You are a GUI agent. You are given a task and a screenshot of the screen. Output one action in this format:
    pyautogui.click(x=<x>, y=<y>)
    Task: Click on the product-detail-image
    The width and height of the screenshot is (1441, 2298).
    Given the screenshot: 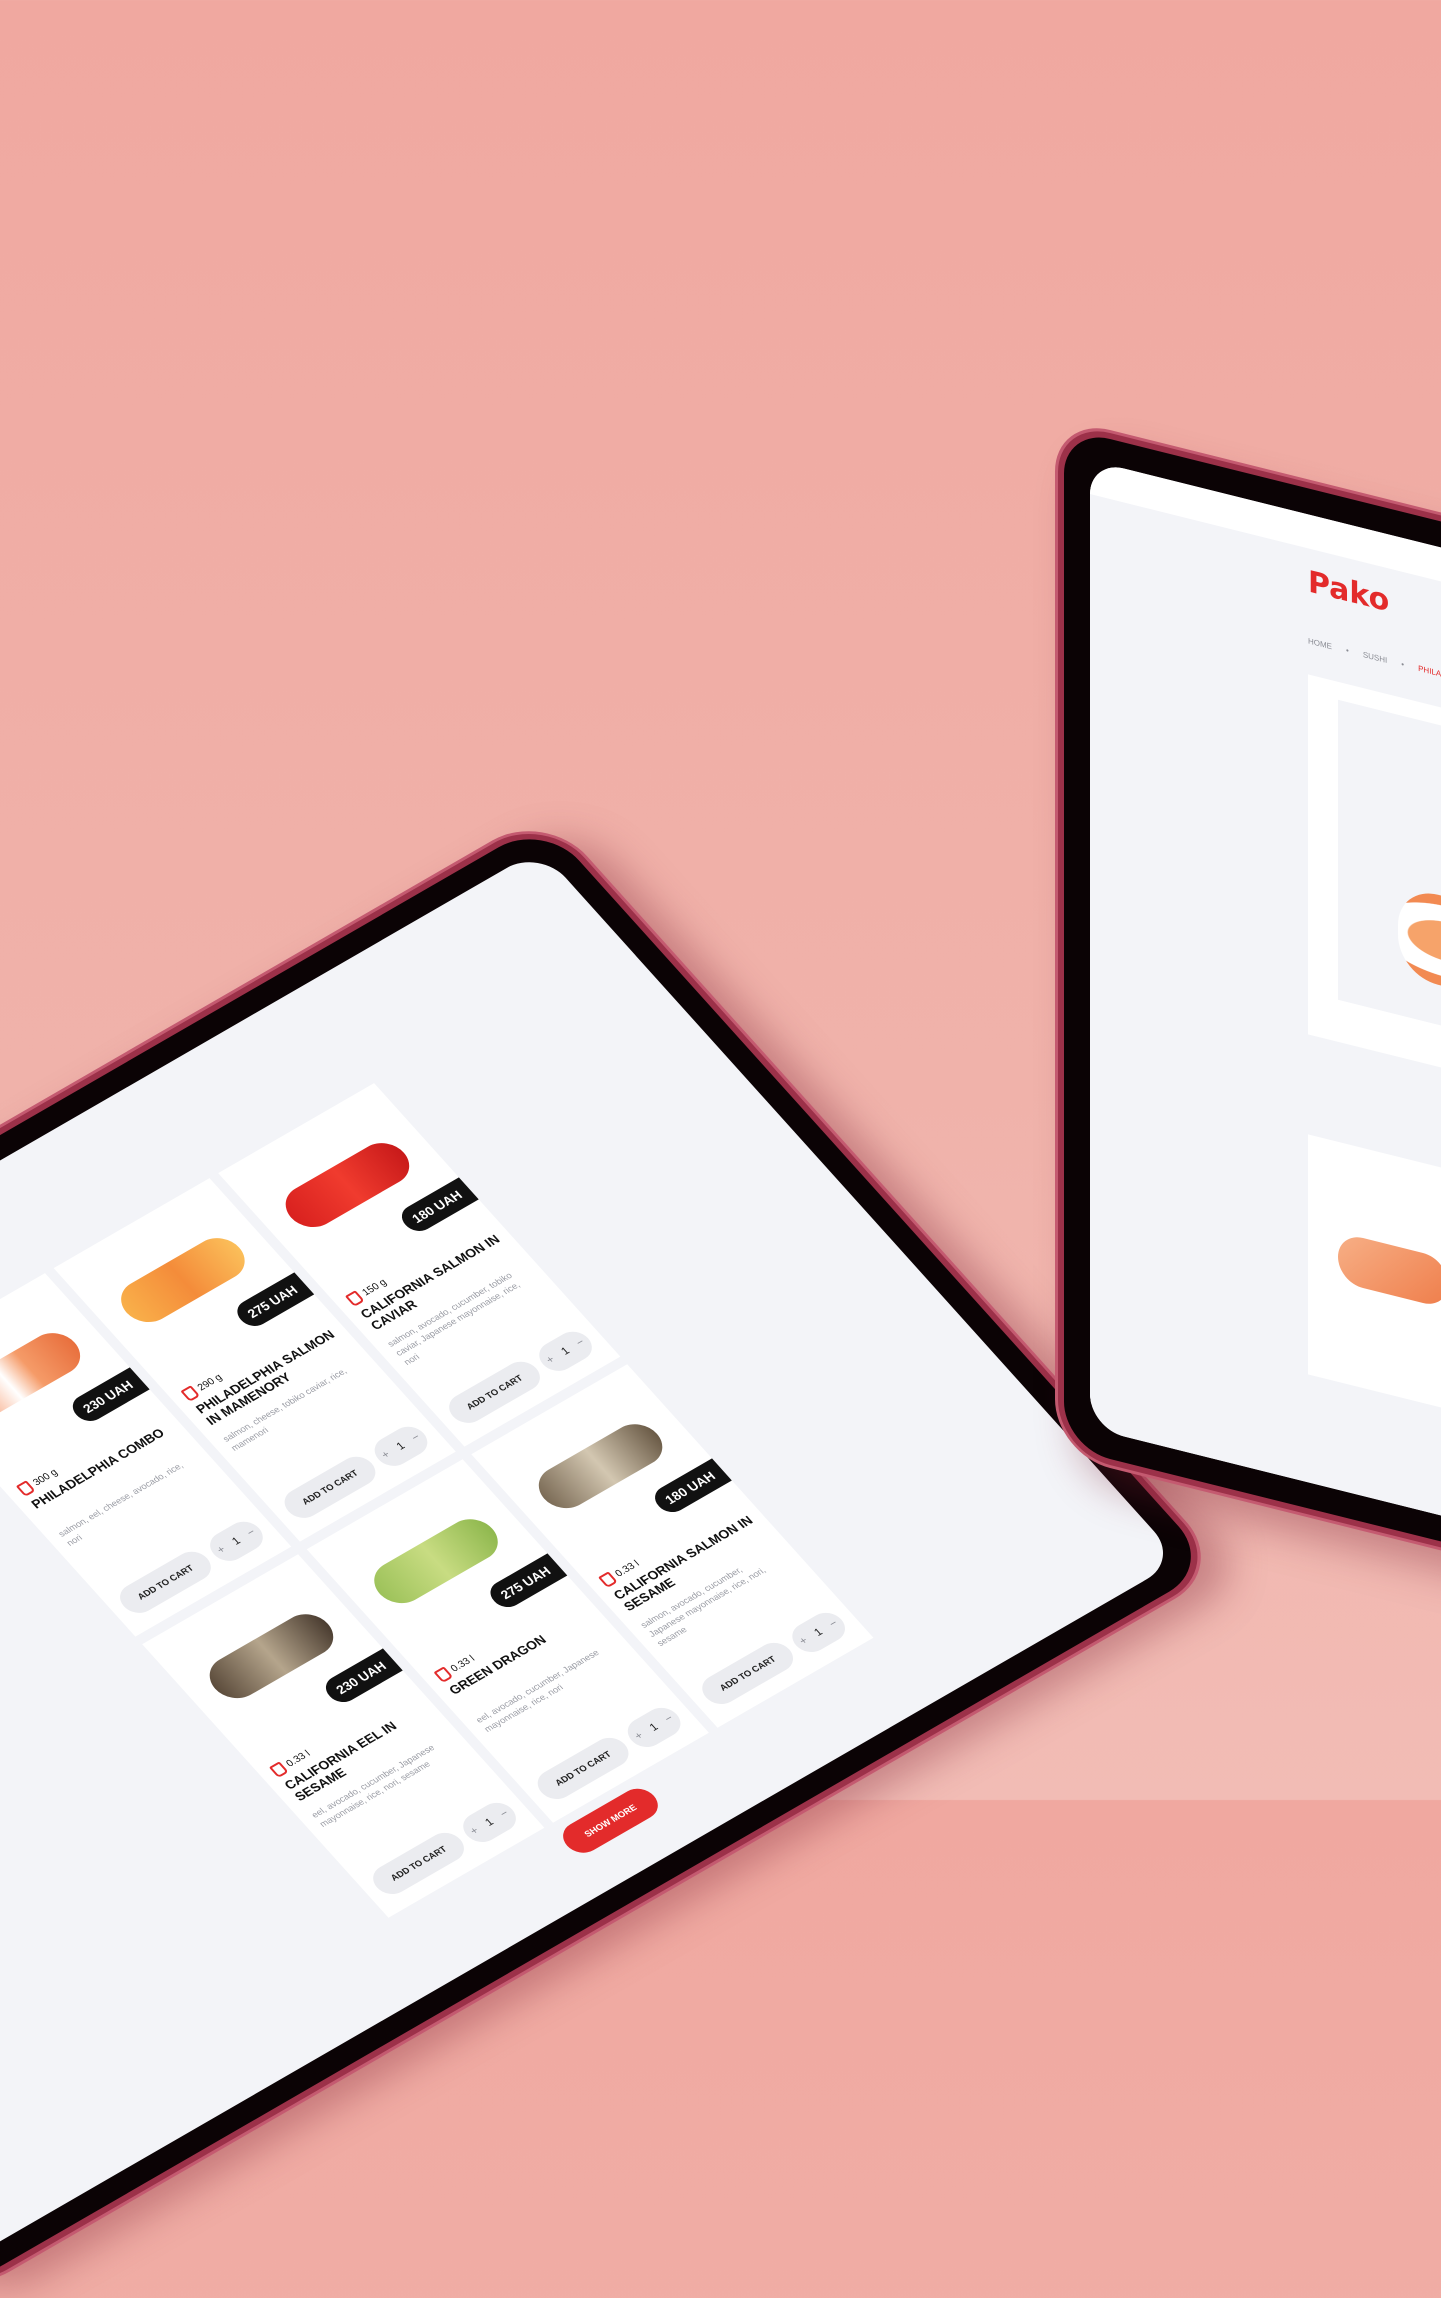 What is the action you would take?
    pyautogui.click(x=1389, y=882)
    